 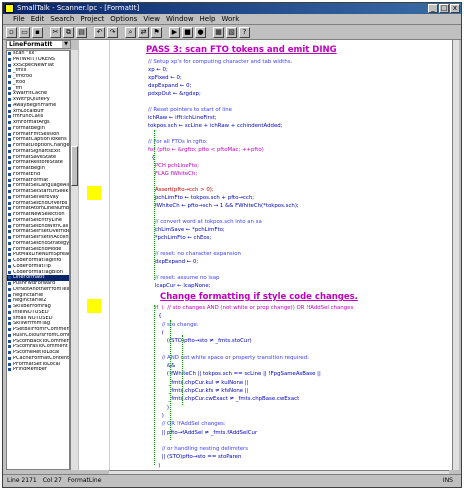 What do you see at coordinates (455, 255) in the screenshot?
I see `editor-scrollbar` at bounding box center [455, 255].